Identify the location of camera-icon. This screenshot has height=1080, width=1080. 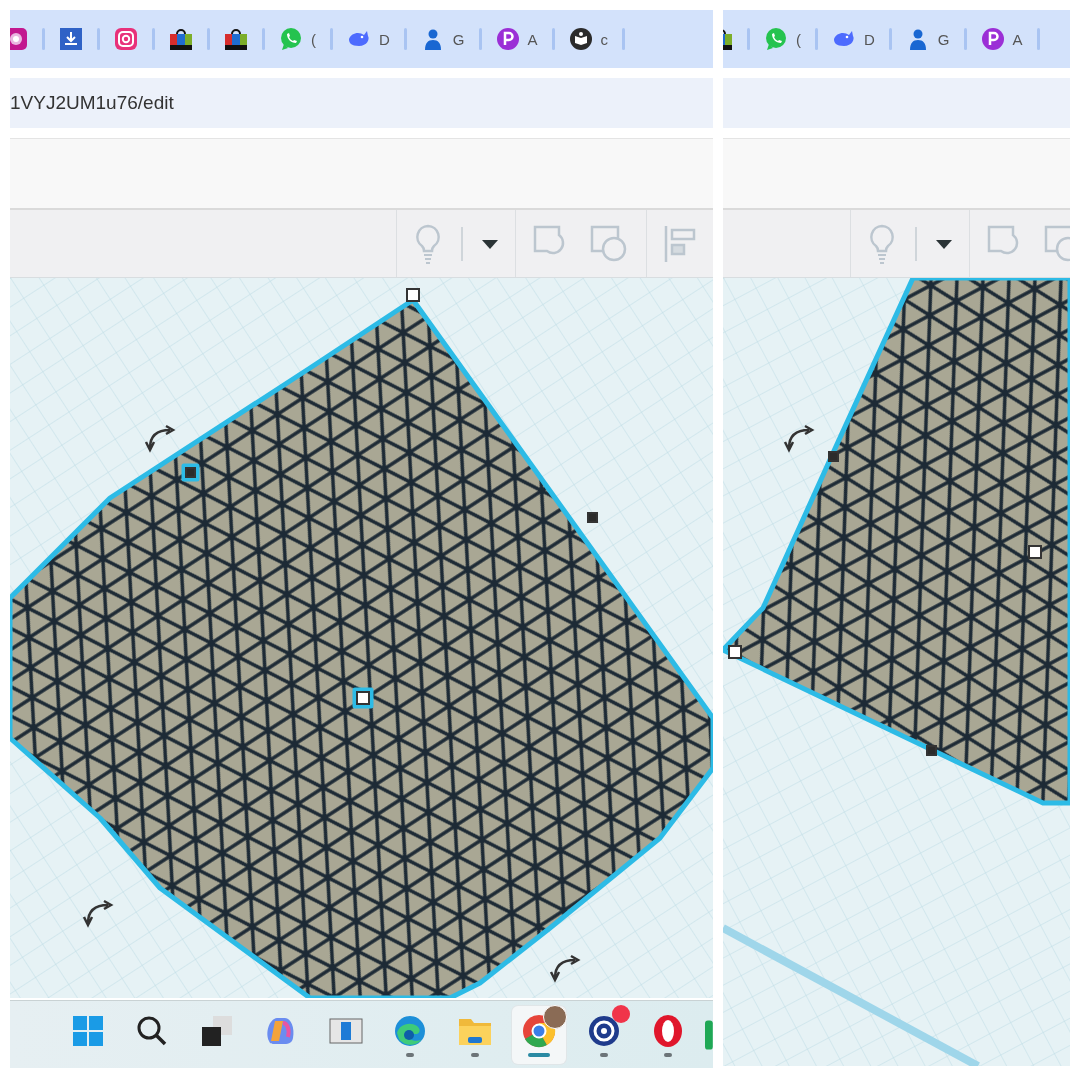
(126, 39).